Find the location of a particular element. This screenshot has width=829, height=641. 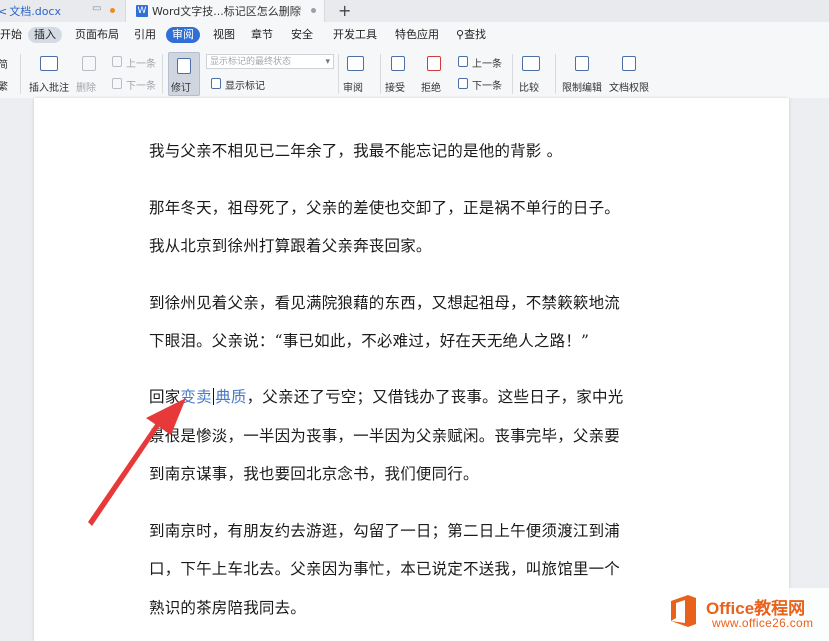

insert-comment-icon is located at coordinates (49, 63).